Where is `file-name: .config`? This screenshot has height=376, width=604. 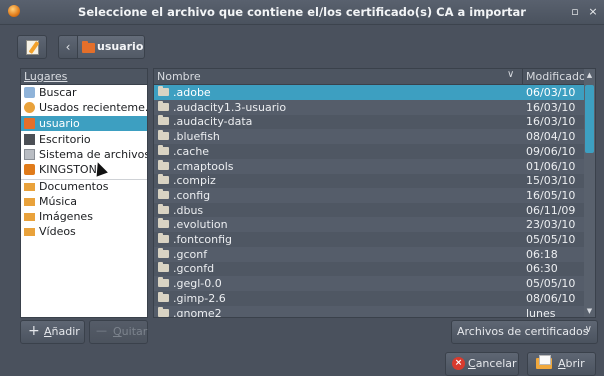
file-name: .config is located at coordinates (192, 195).